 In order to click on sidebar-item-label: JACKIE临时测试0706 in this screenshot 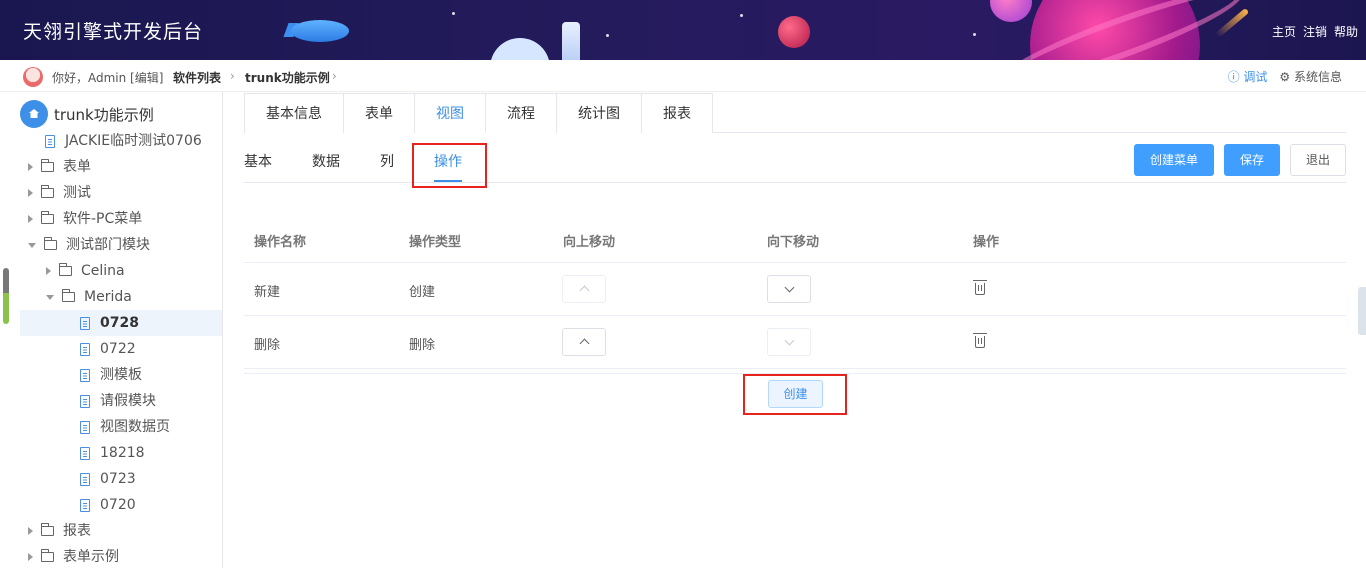, I will do `click(133, 141)`.